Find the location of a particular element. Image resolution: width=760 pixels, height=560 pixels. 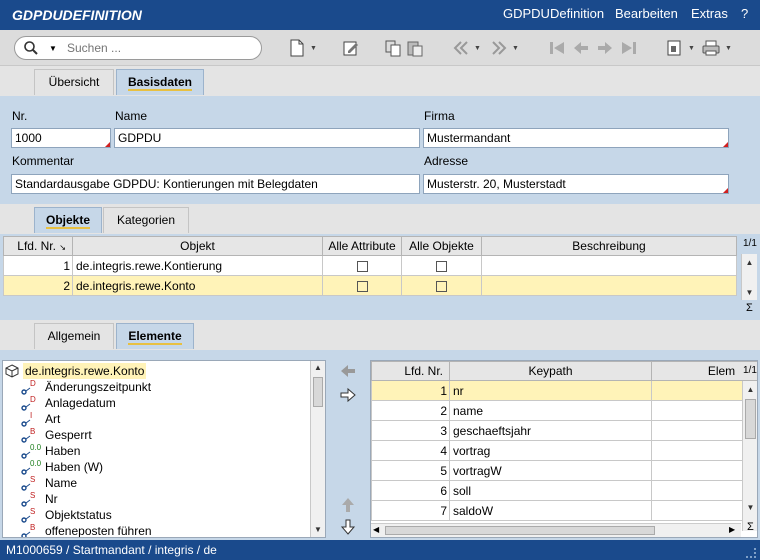

search-input is located at coordinates (157, 48).